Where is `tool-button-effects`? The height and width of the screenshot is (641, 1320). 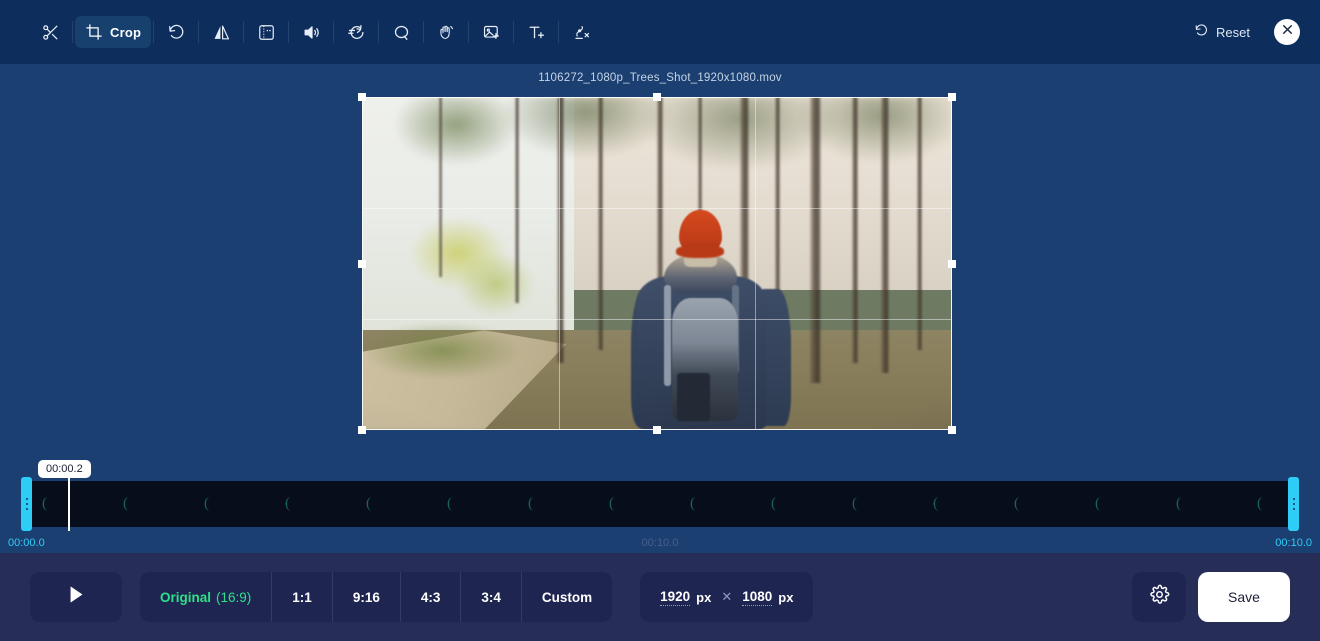
tool-button-effects is located at coordinates (446, 32).